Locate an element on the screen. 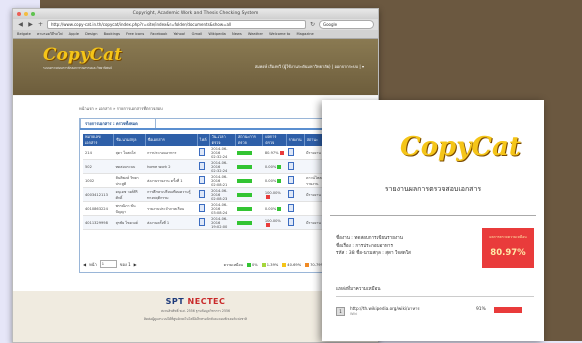 This screenshot has height=343, width=582. tab-all-documents: รายการเอกสาร : ตรวจทั้งหมด is located at coordinates (118, 123).